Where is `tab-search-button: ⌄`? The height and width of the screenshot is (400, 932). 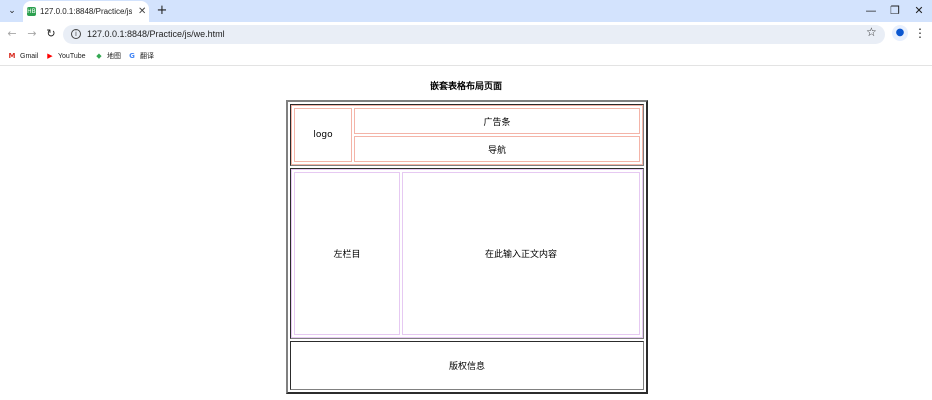 tab-search-button: ⌄ is located at coordinates (12, 11).